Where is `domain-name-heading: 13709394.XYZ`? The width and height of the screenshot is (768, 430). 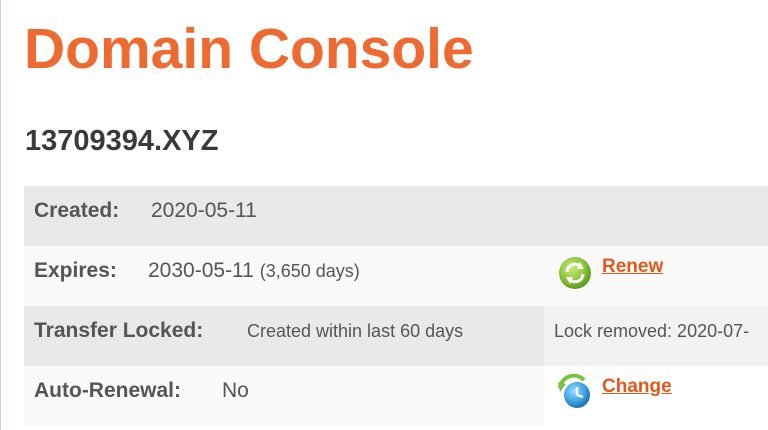 domain-name-heading: 13709394.XYZ is located at coordinates (122, 141).